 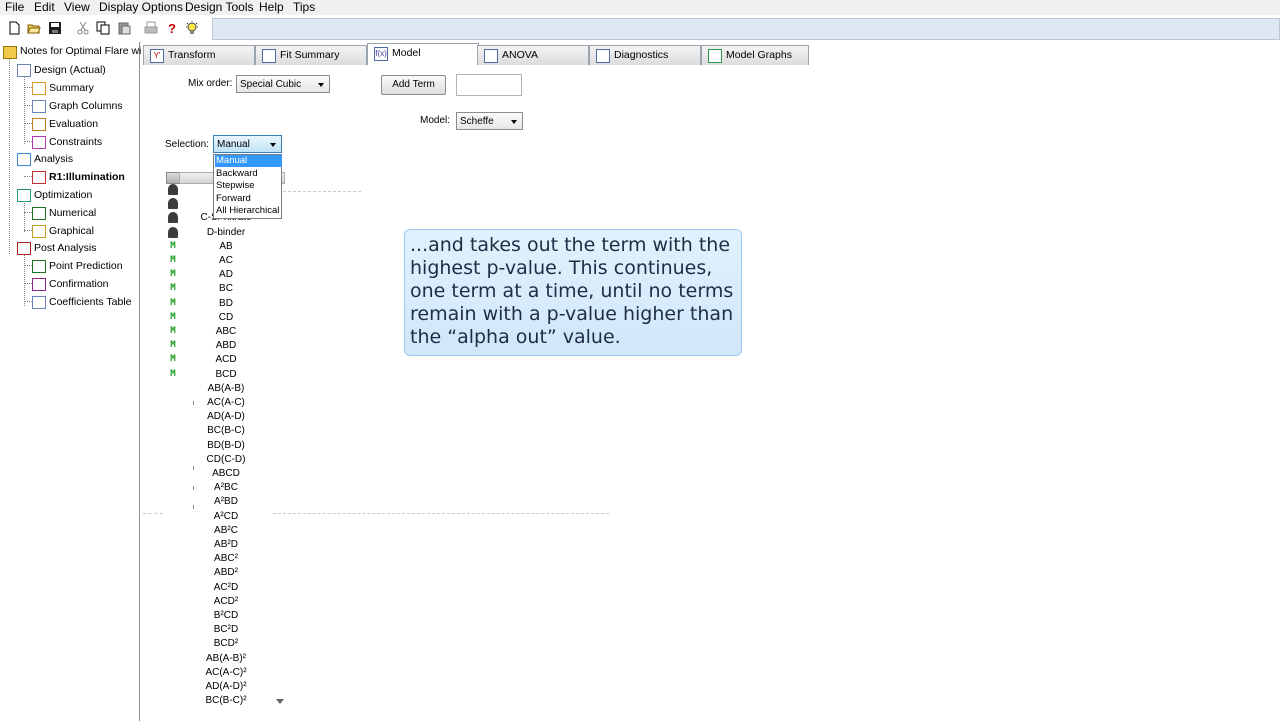 I want to click on table-row: ACD², so click(x=219, y=602).